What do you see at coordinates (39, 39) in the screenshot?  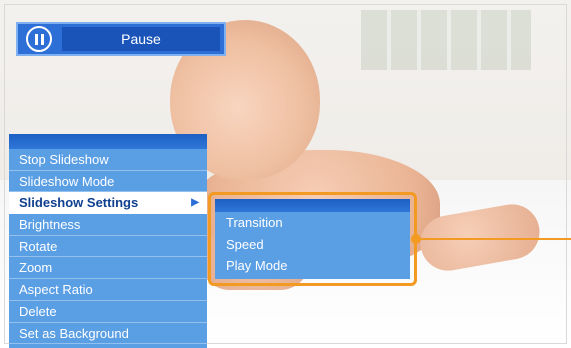 I see `pause-icon` at bounding box center [39, 39].